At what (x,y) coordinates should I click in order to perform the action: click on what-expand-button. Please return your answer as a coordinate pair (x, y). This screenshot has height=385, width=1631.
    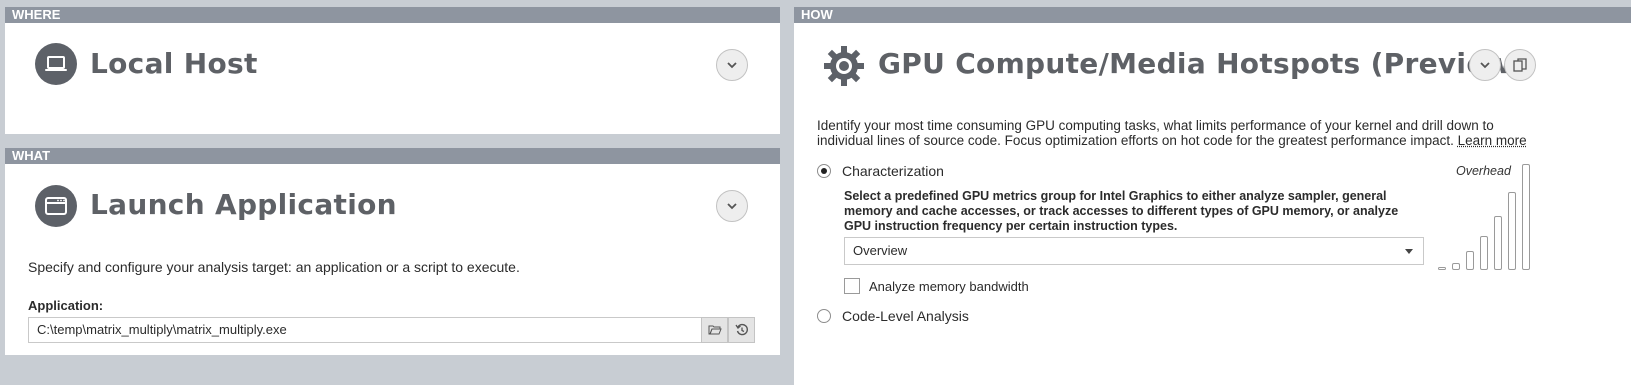
    Looking at the image, I should click on (732, 206).